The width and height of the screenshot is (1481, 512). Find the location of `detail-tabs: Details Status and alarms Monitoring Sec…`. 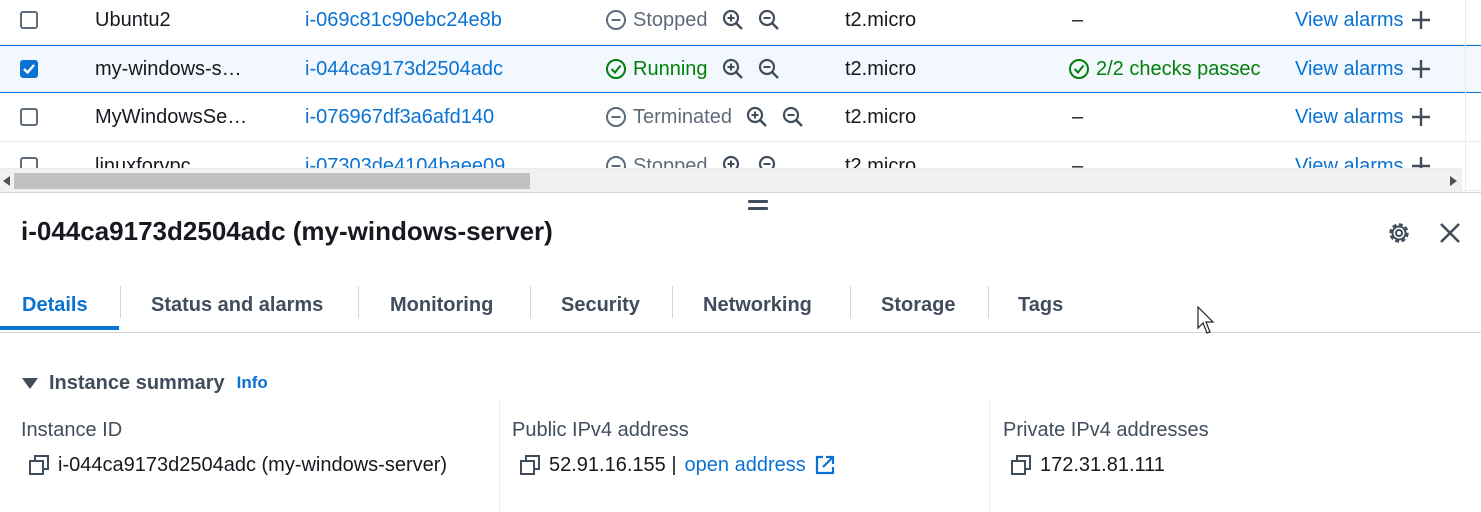

detail-tabs: Details Status and alarms Monitoring Sec… is located at coordinates (740, 305).